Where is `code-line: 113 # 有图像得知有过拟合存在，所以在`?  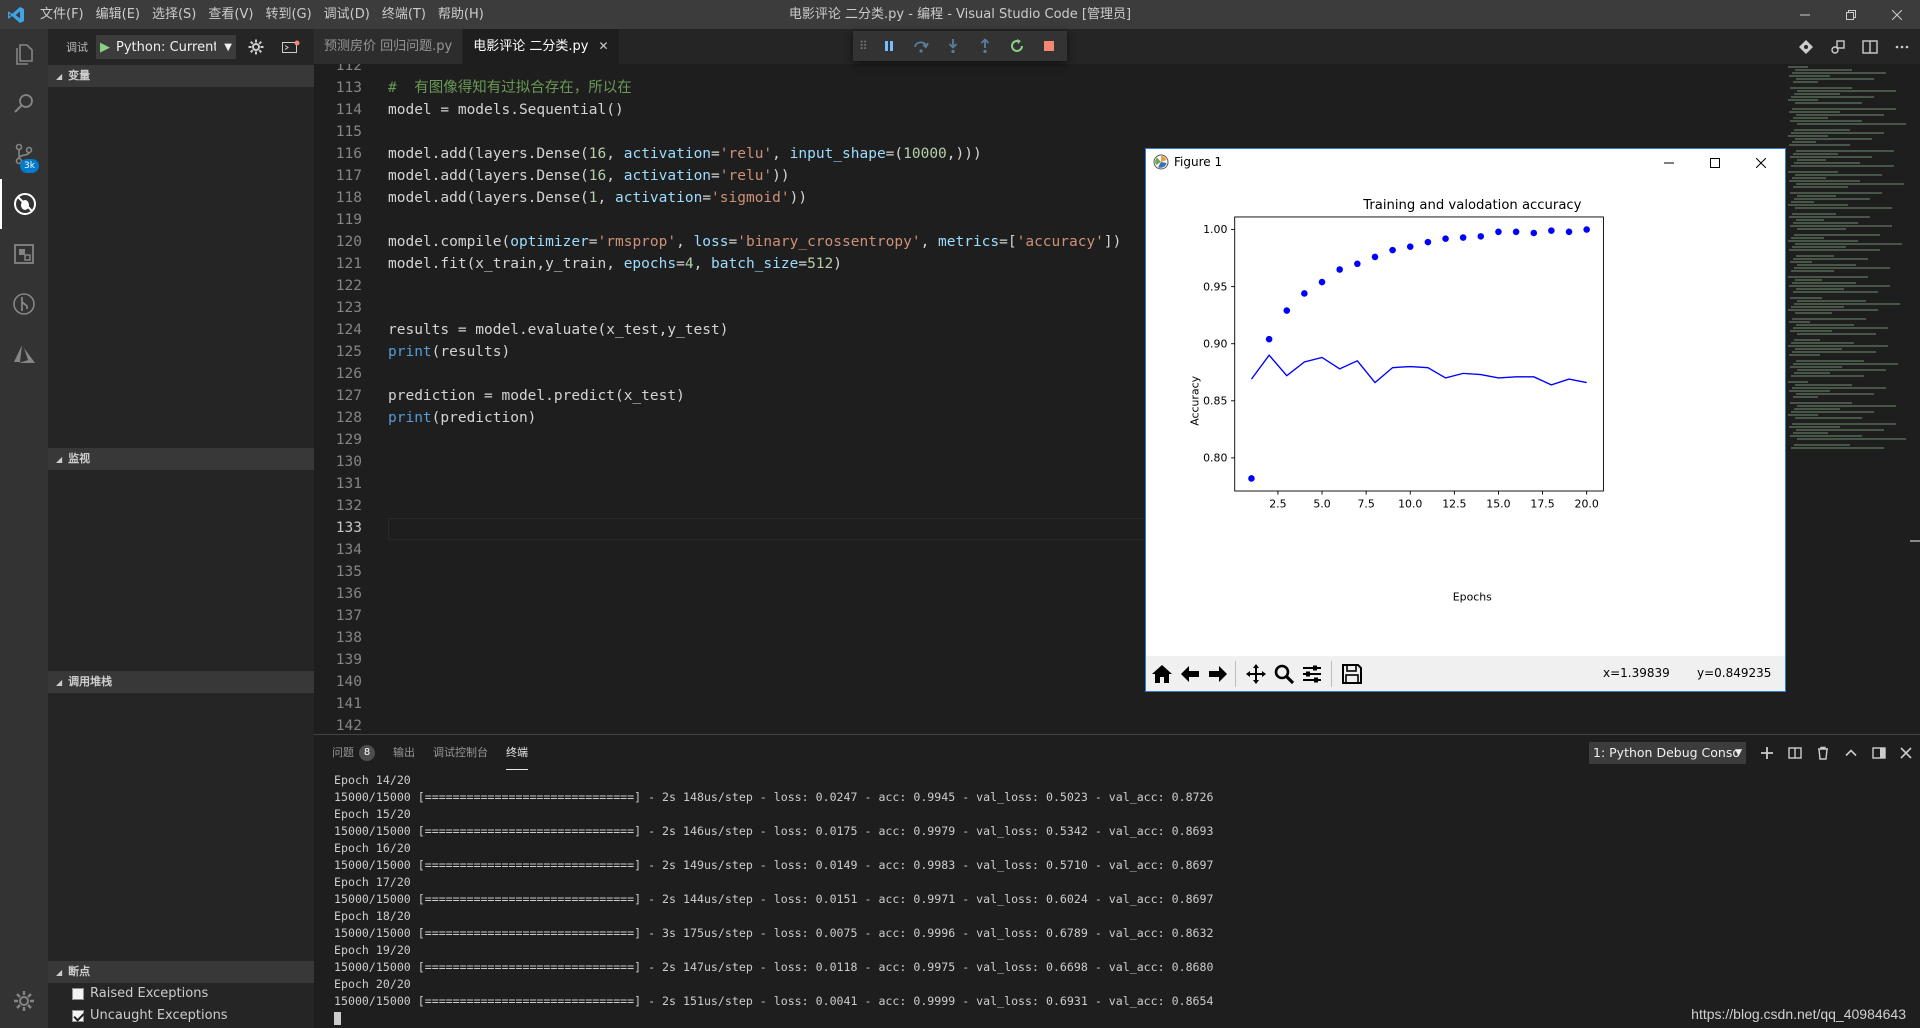
code-line: 113 # 有图像得知有过拟合存在，所以在 is located at coordinates (1049, 88).